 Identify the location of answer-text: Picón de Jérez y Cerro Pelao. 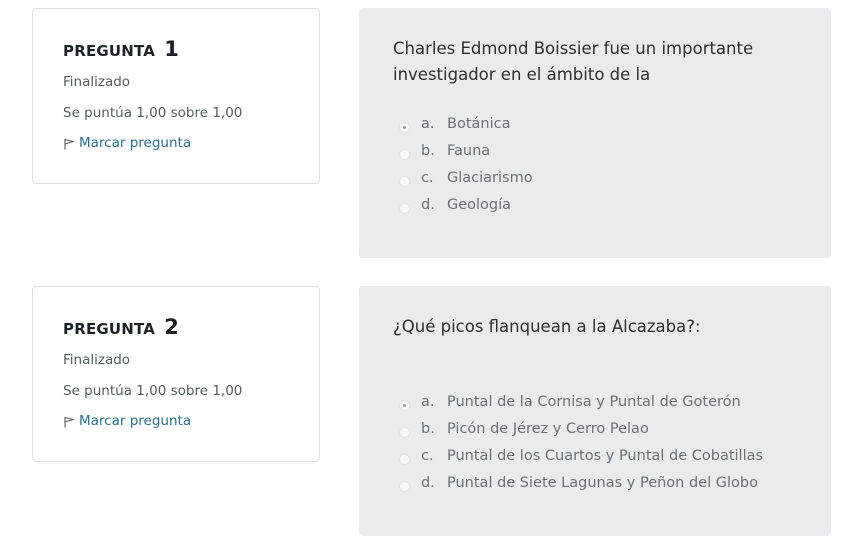
(548, 429).